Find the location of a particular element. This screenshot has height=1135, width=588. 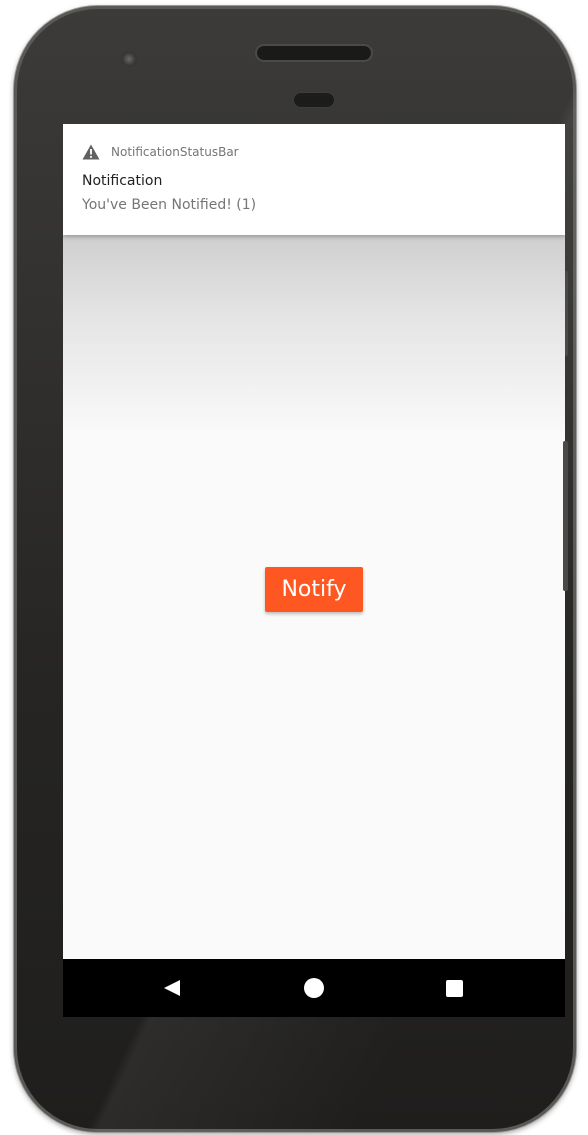

navigation-bar is located at coordinates (314, 988).